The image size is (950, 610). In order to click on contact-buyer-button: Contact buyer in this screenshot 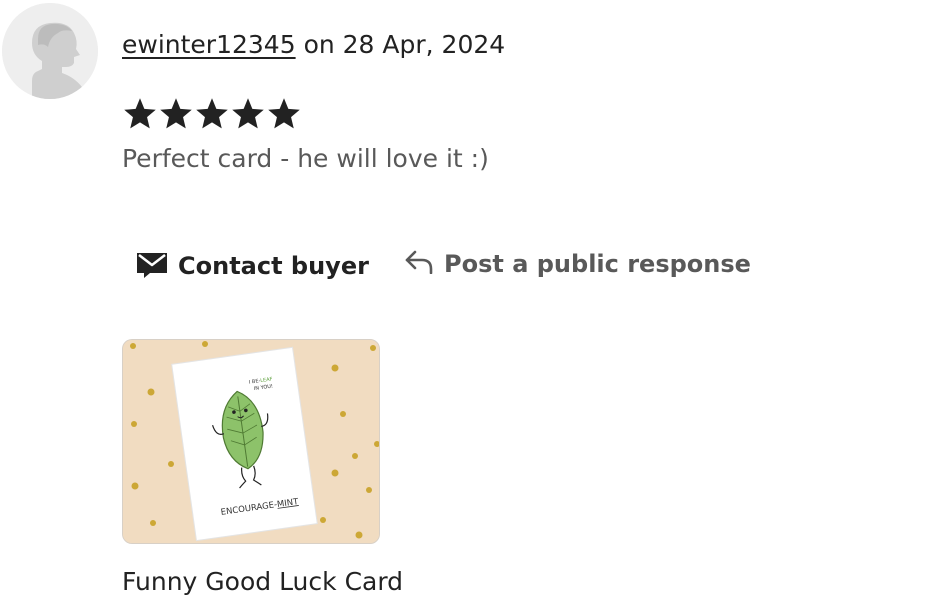, I will do `click(252, 266)`.